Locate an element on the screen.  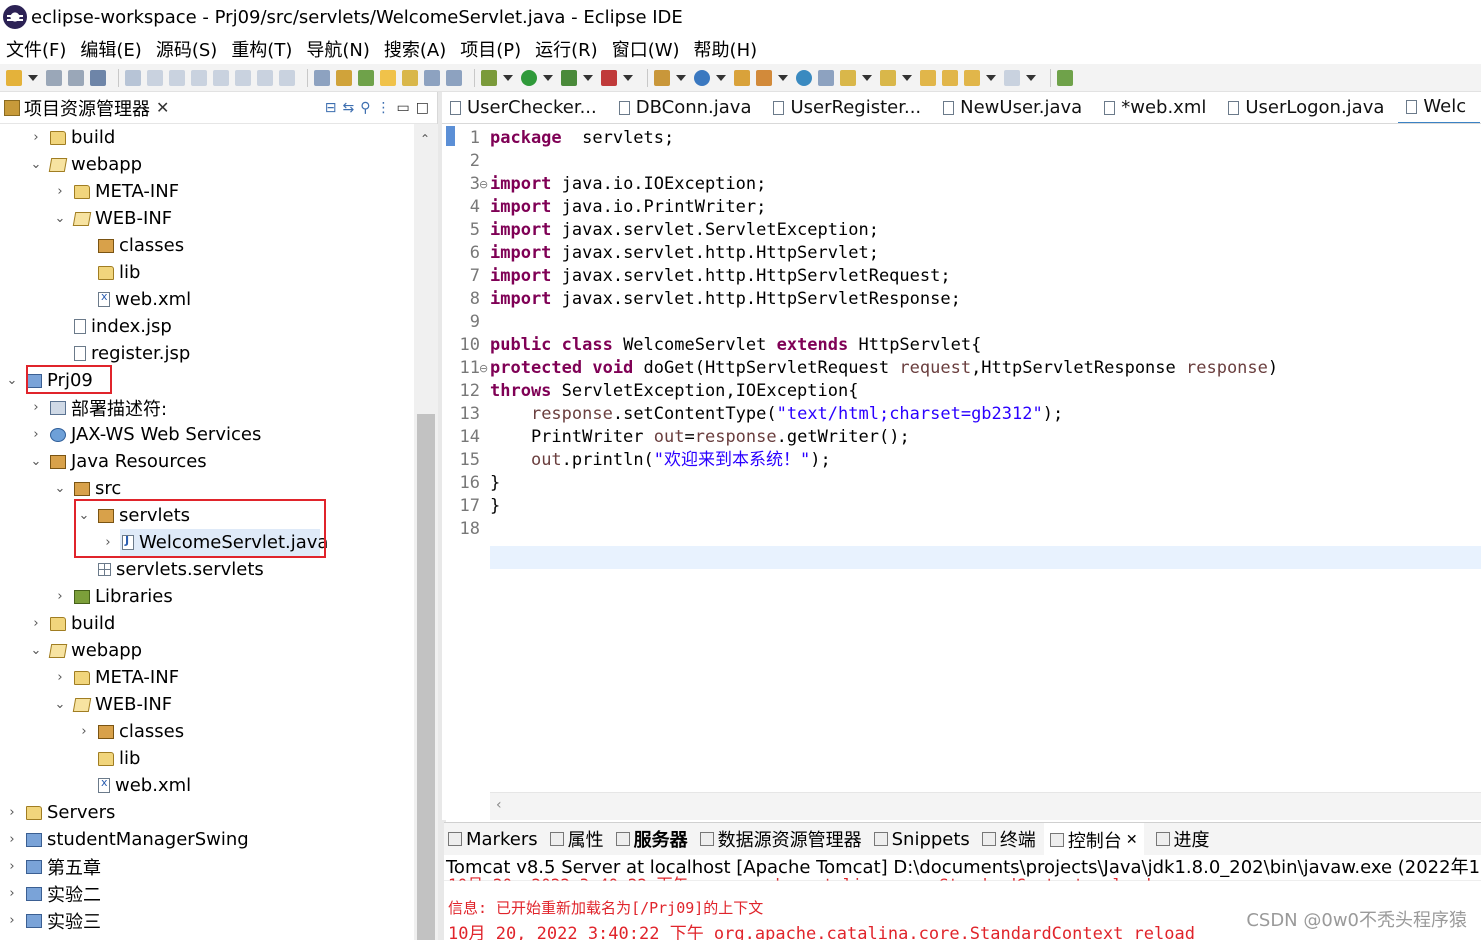
web-browser-icon is located at coordinates (804, 77).